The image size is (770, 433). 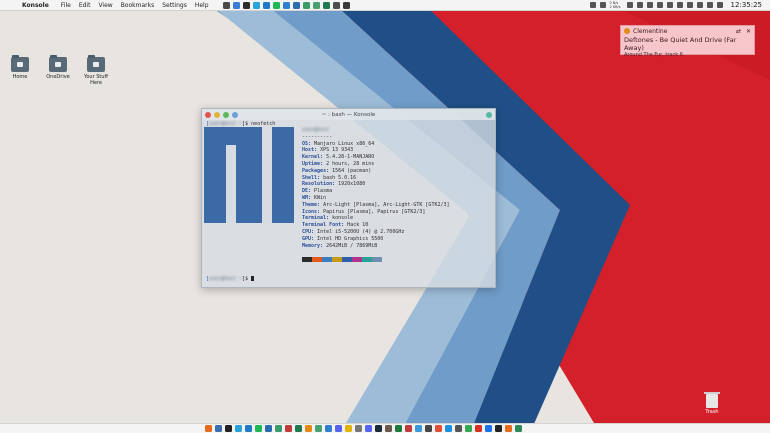 I want to click on dock-firefox-icon, so click(x=208, y=428).